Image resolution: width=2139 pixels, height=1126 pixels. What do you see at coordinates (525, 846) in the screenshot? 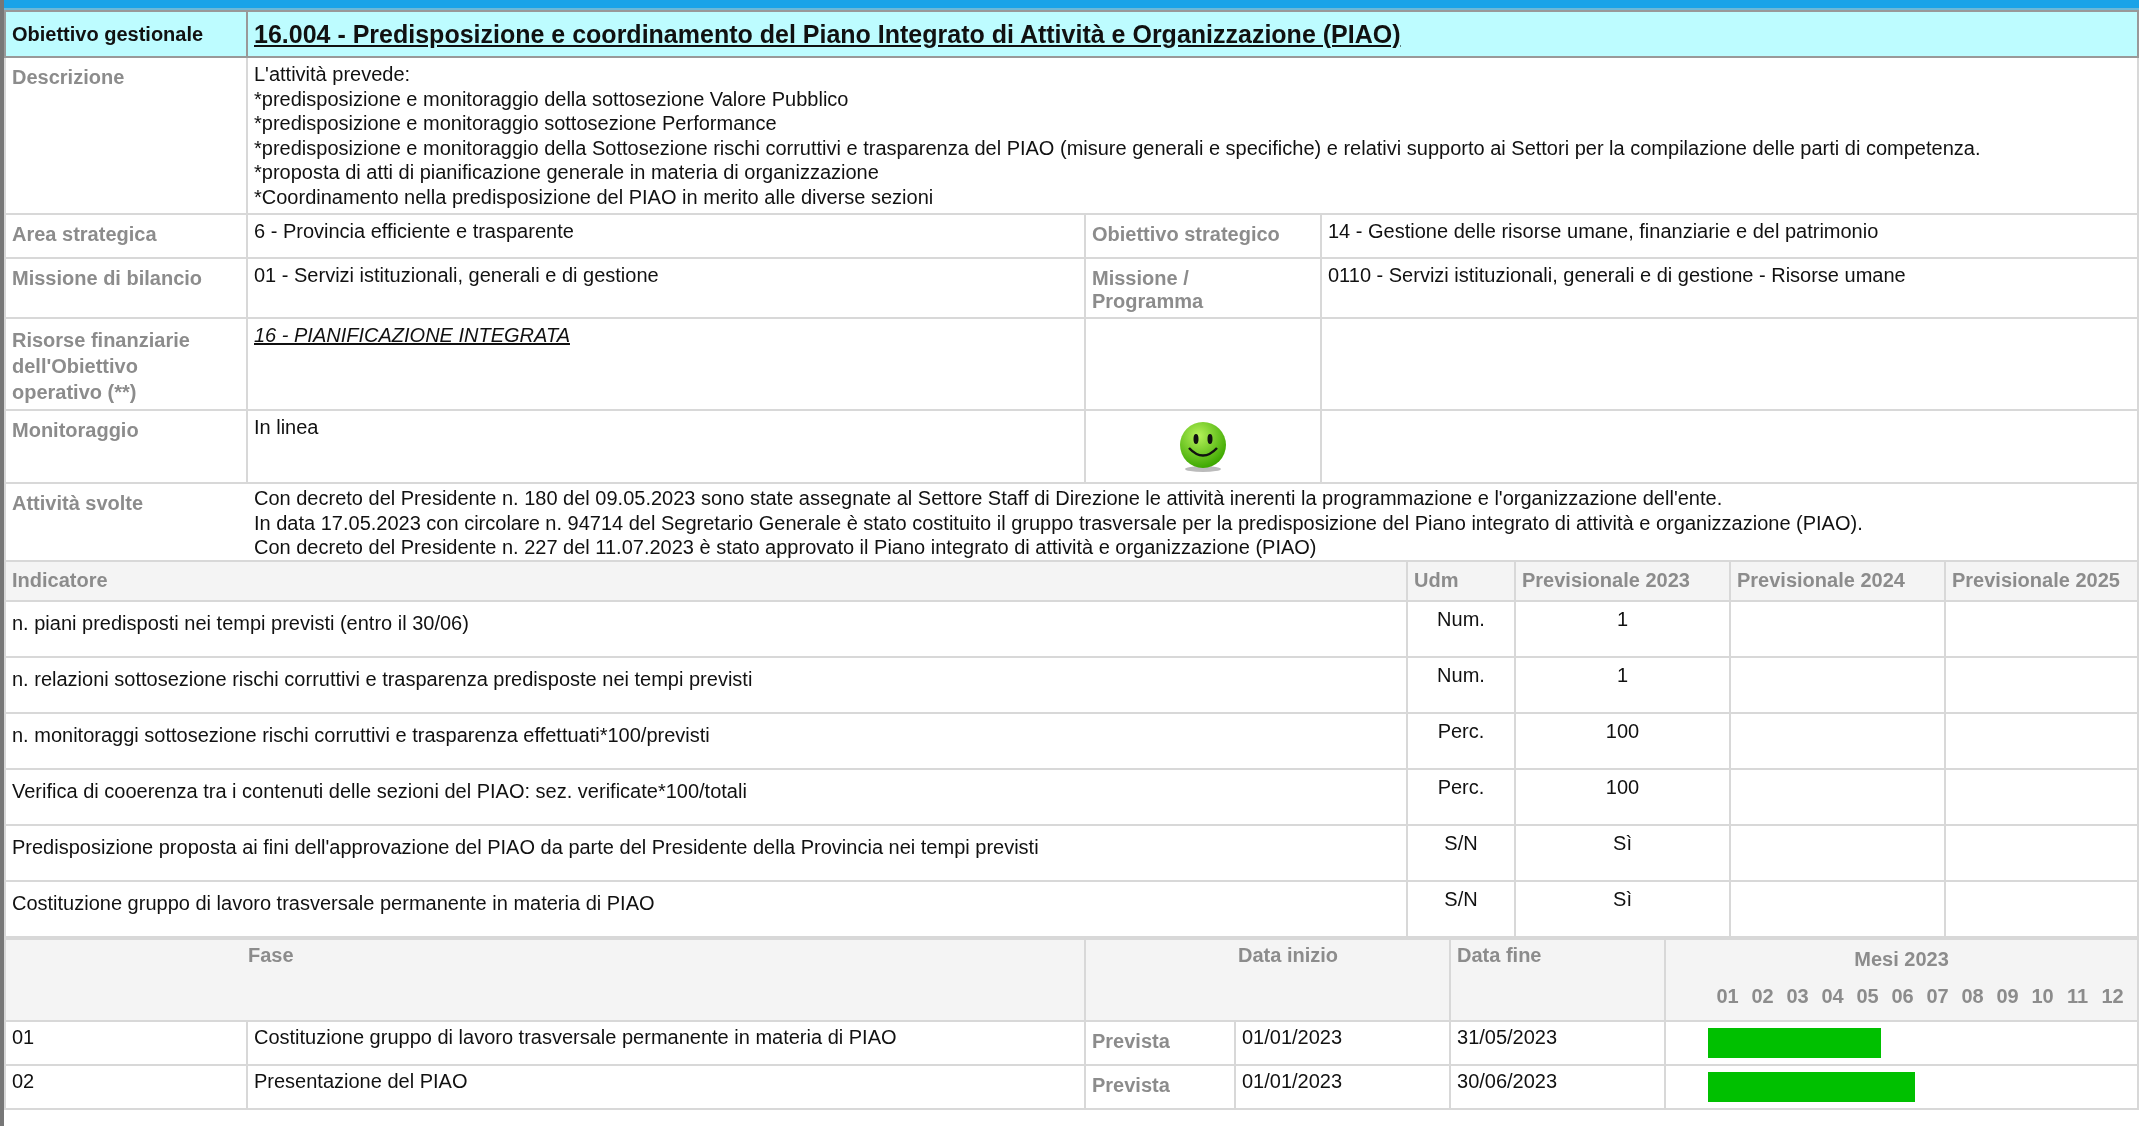
I see `indicator-name: Predisposizione proposta ai fini dell'approvazione del PIAO da parte del Presidente della Provincia nei tempi previsti` at bounding box center [525, 846].